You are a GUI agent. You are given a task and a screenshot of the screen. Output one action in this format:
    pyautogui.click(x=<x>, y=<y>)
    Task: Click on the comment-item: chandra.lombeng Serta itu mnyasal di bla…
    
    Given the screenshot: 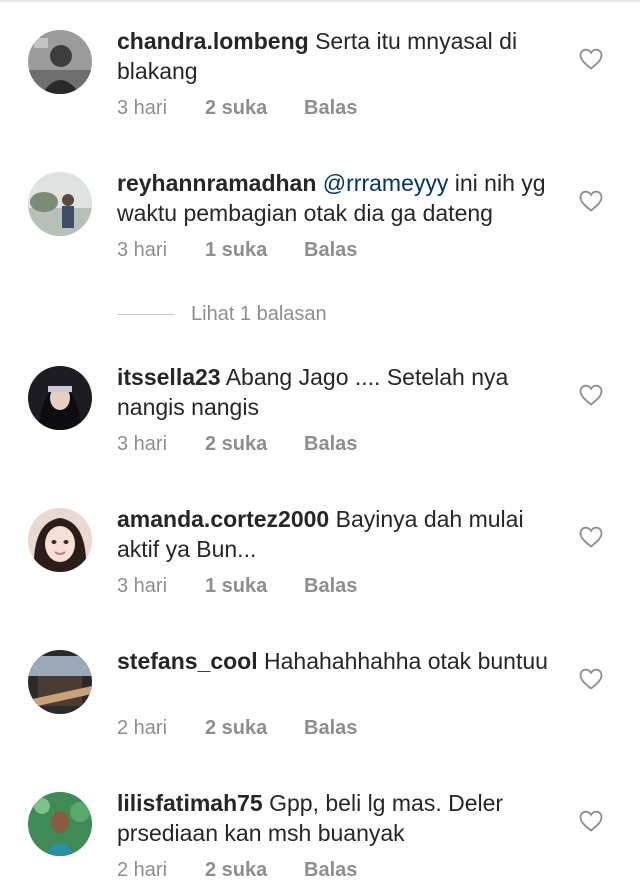 What is the action you would take?
    pyautogui.click(x=320, y=59)
    